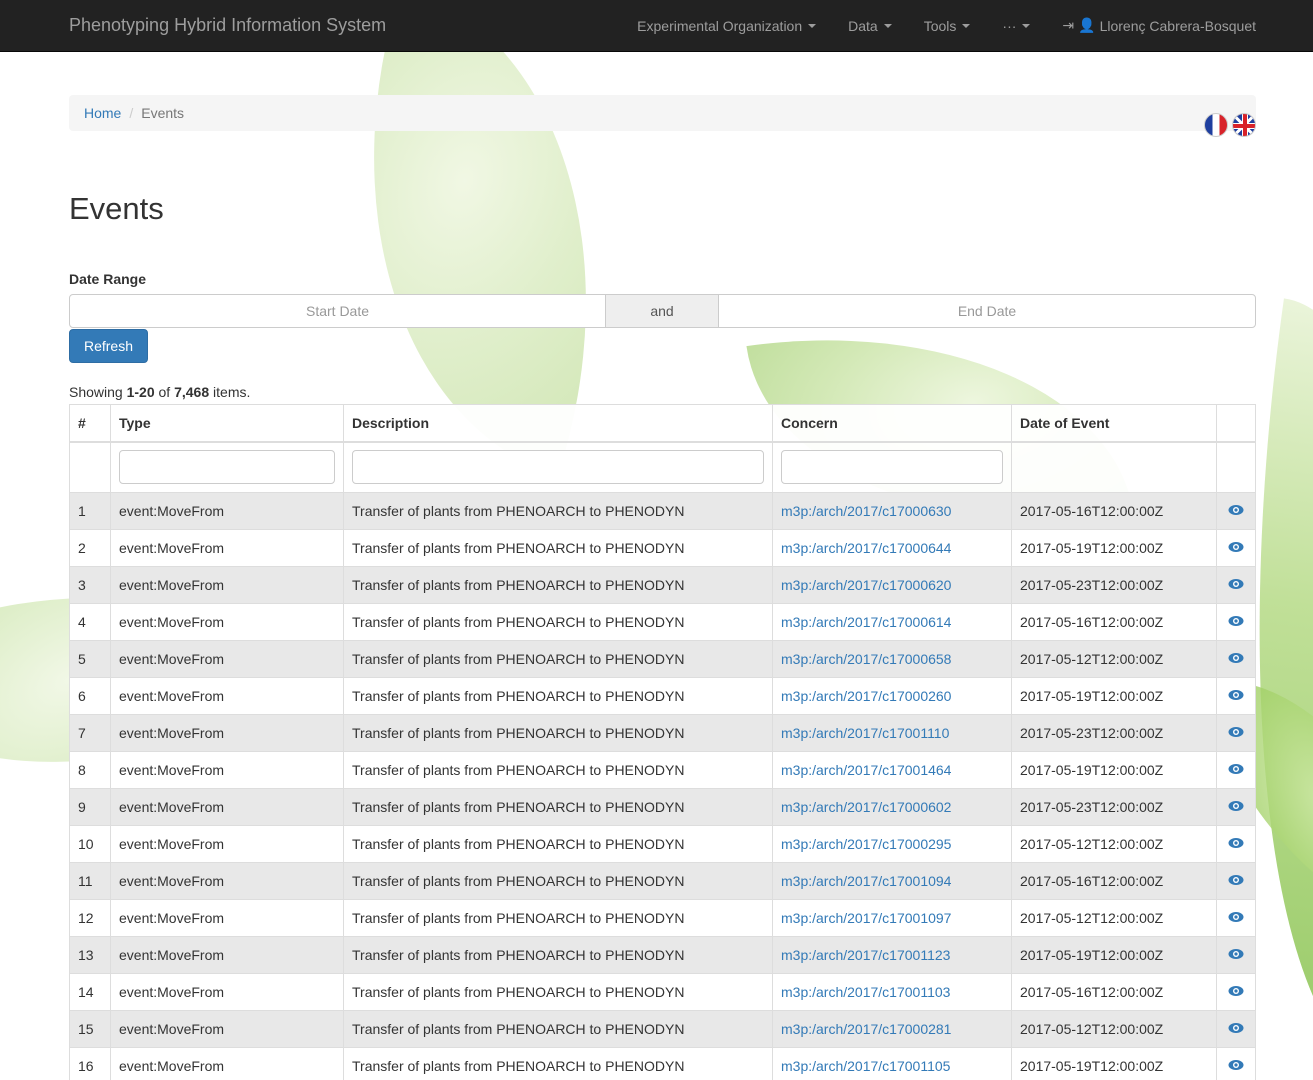 The height and width of the screenshot is (1080, 1313). What do you see at coordinates (866, 770) in the screenshot?
I see `concern-link: m3p:/arch/2017/c17001464` at bounding box center [866, 770].